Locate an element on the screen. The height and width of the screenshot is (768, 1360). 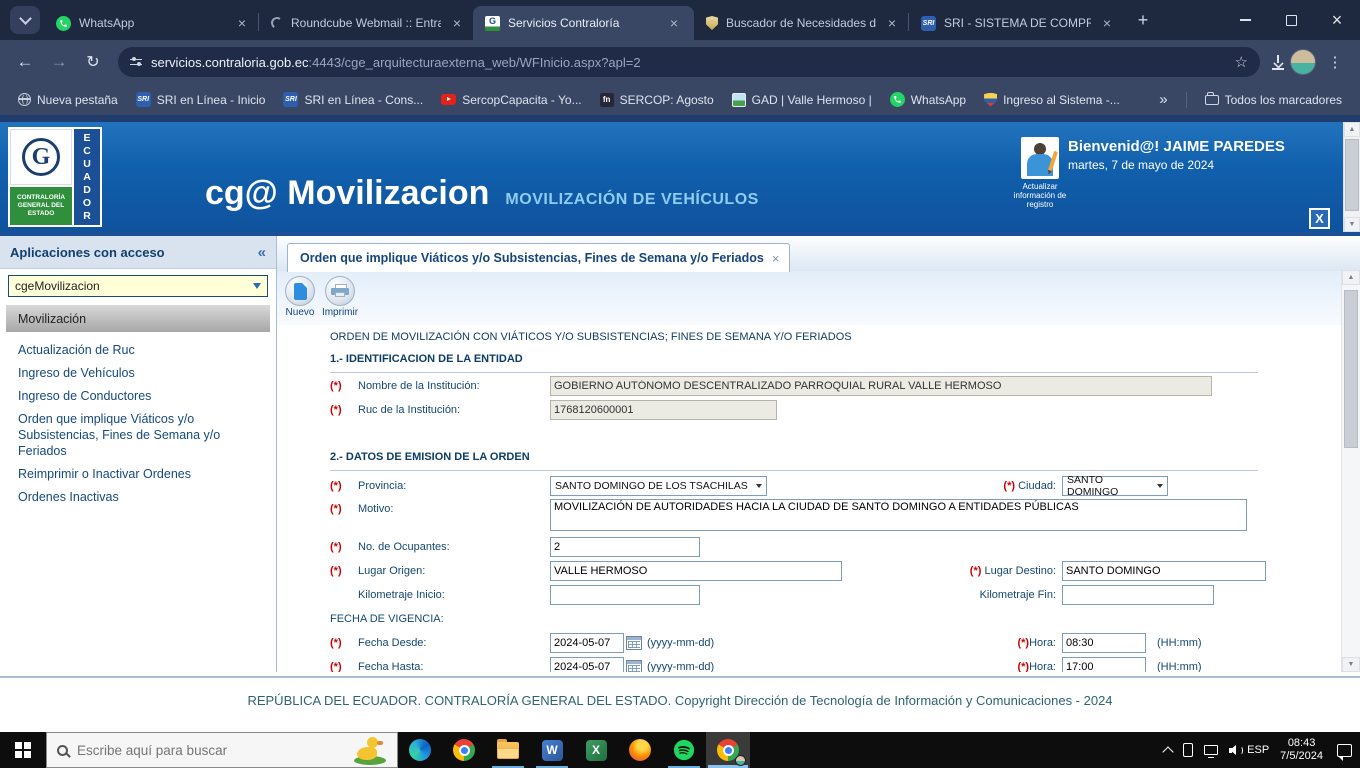
language-indicator: ESP is located at coordinates (1258, 750).